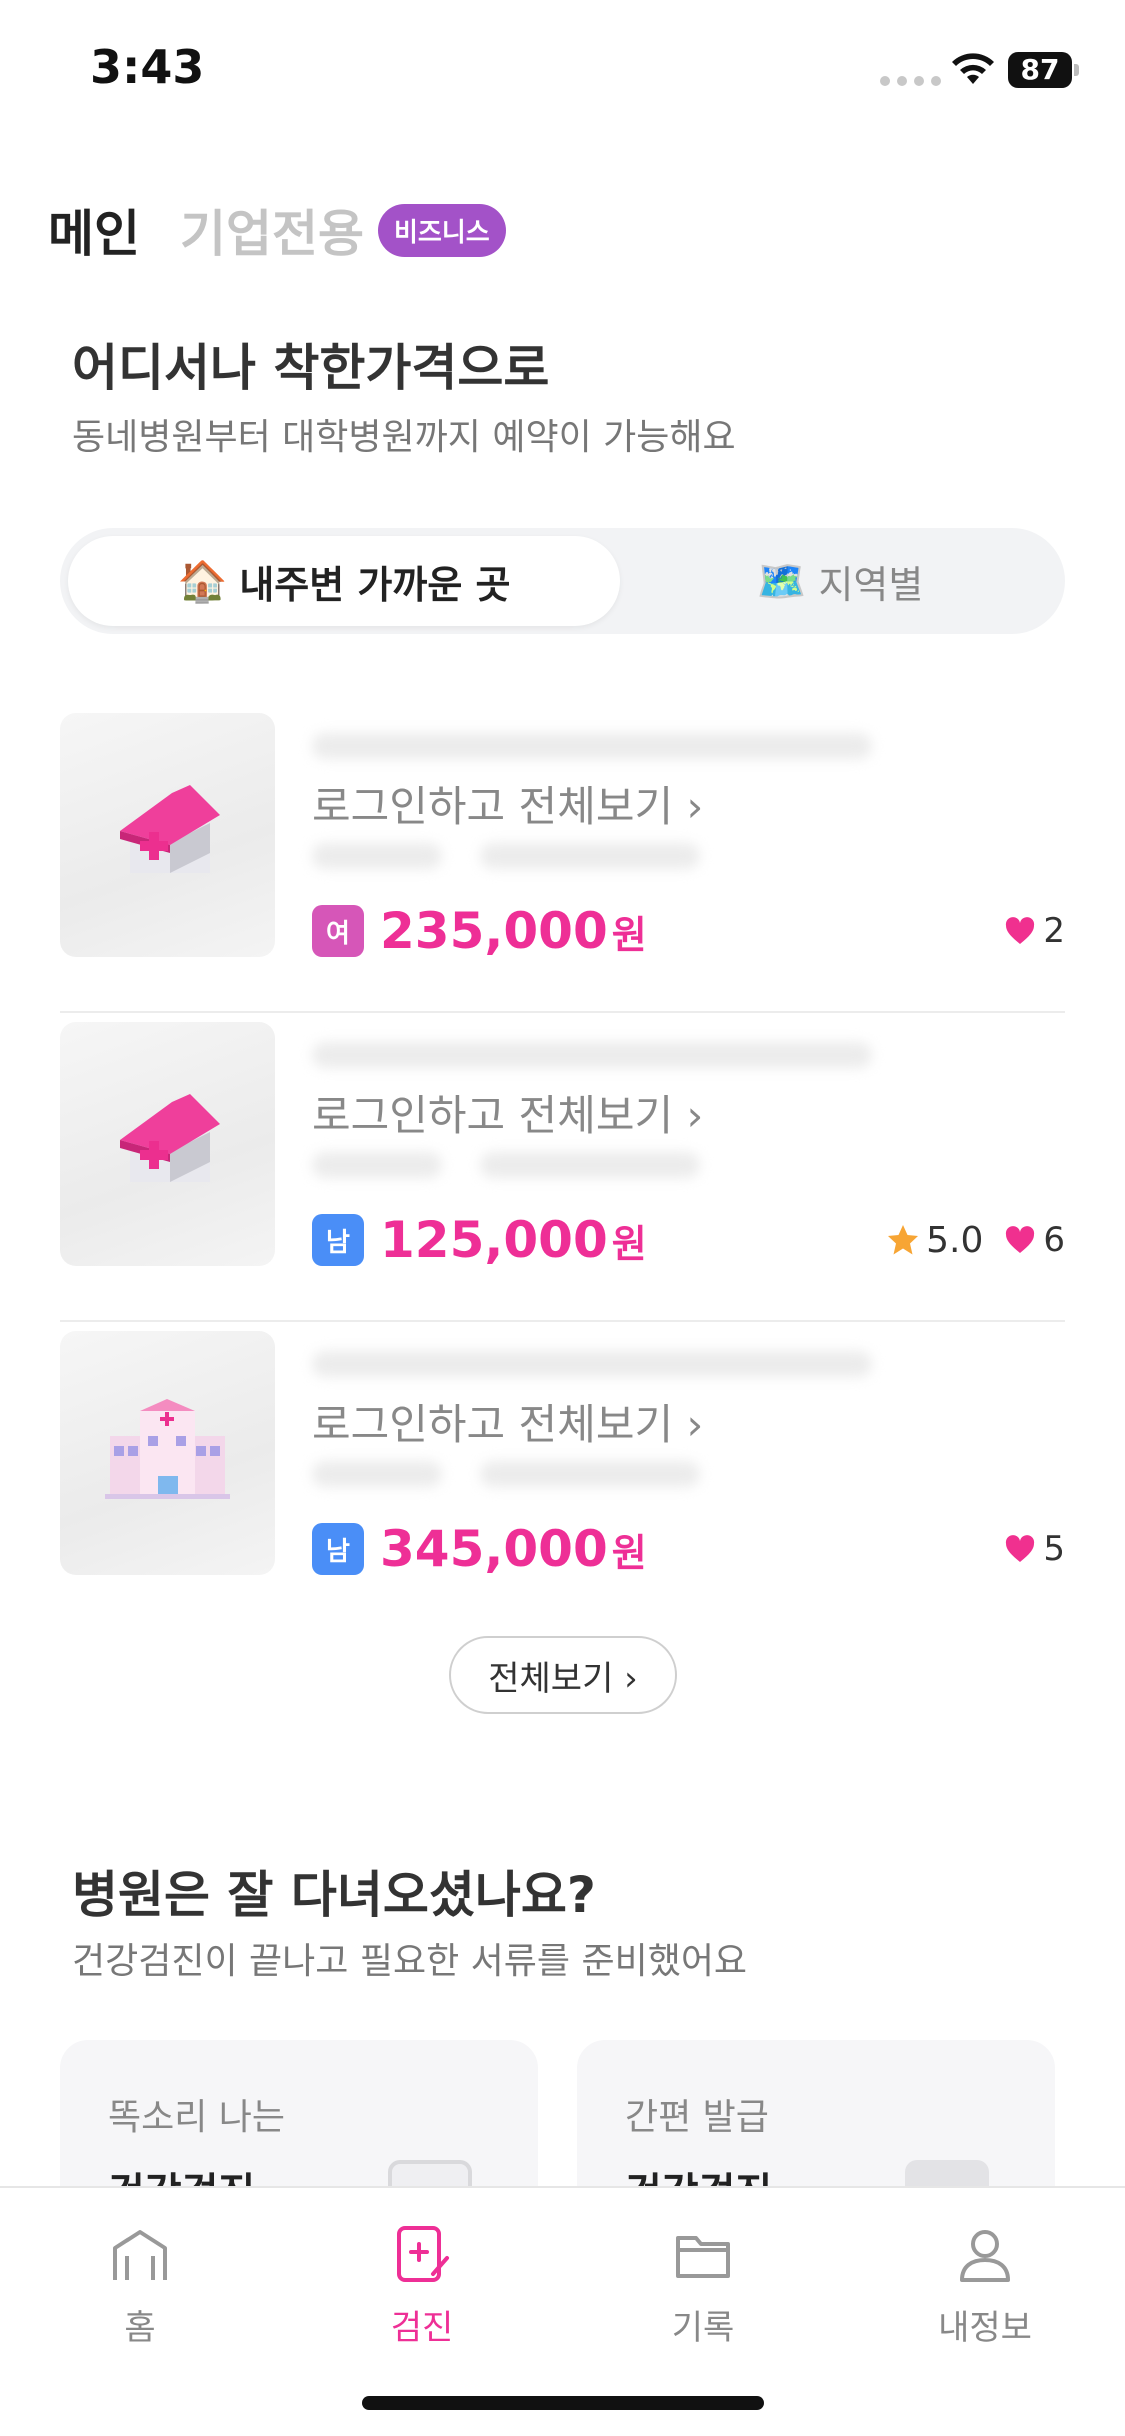 Image resolution: width=1125 pixels, height=2436 pixels. Describe the element at coordinates (562, 1172) in the screenshot. I see `hospital-list-item: 로그인하고 전체보기 › 남 125,000 원 5.0 6` at that location.